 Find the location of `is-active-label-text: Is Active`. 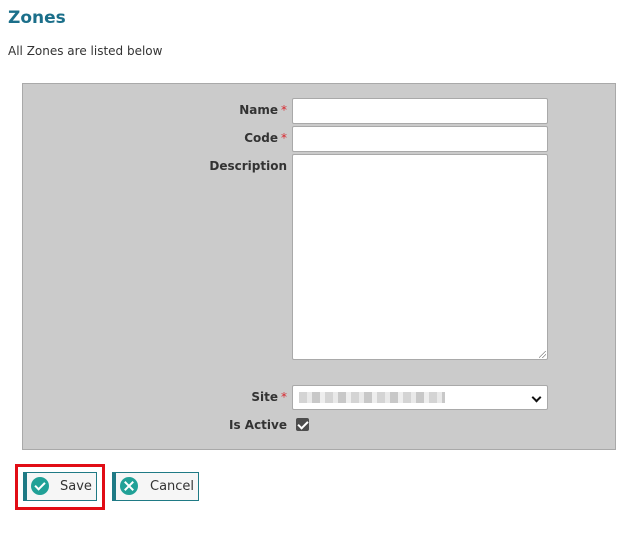

is-active-label-text: Is Active is located at coordinates (258, 425).